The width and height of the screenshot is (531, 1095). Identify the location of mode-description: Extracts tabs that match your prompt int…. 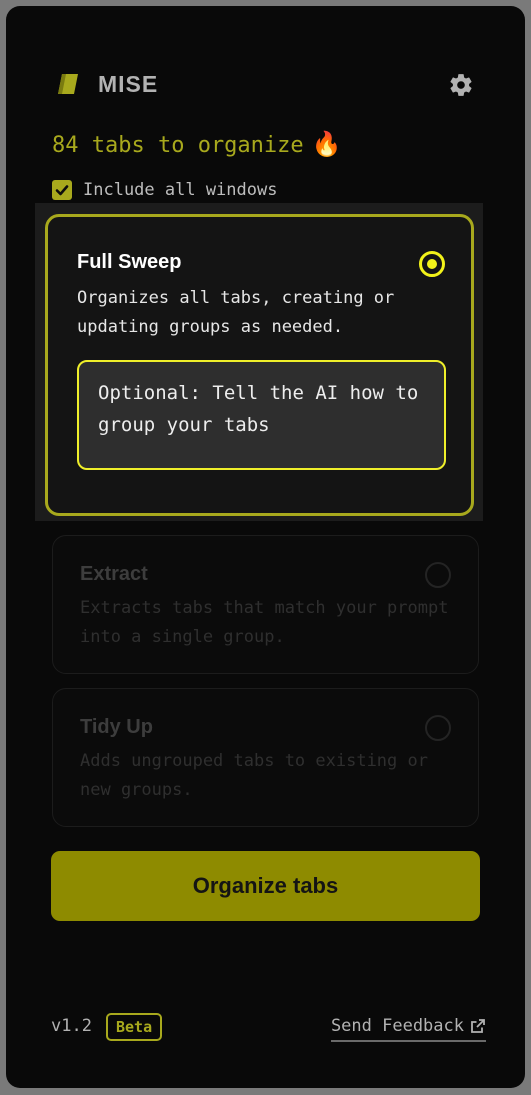
(264, 622).